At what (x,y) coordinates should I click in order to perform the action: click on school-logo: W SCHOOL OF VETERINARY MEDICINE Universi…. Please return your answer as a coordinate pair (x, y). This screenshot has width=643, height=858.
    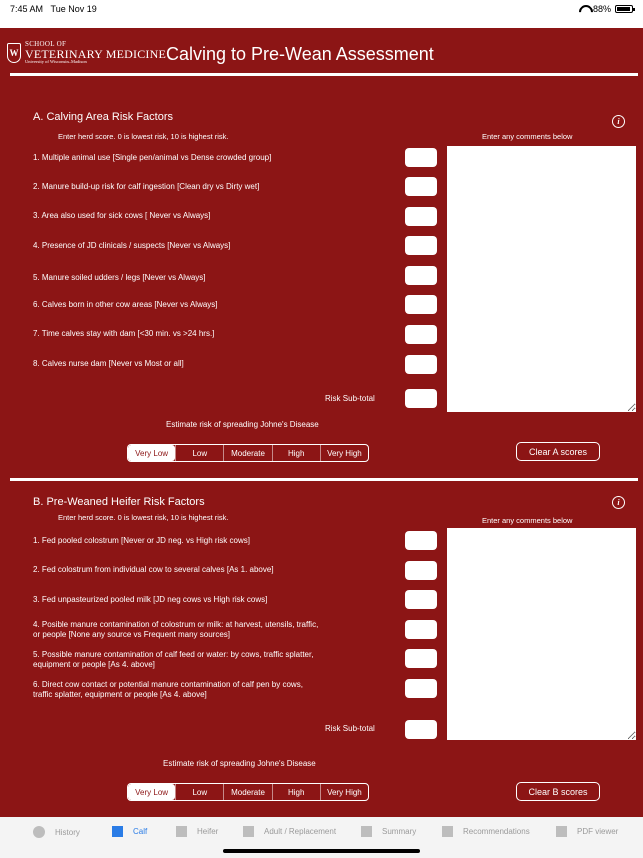
    Looking at the image, I should click on (86, 53).